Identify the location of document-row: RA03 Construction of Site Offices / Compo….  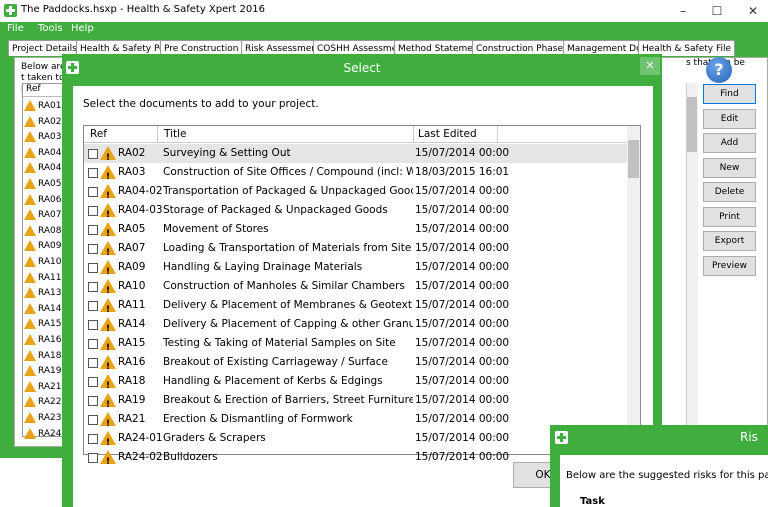
(355, 175).